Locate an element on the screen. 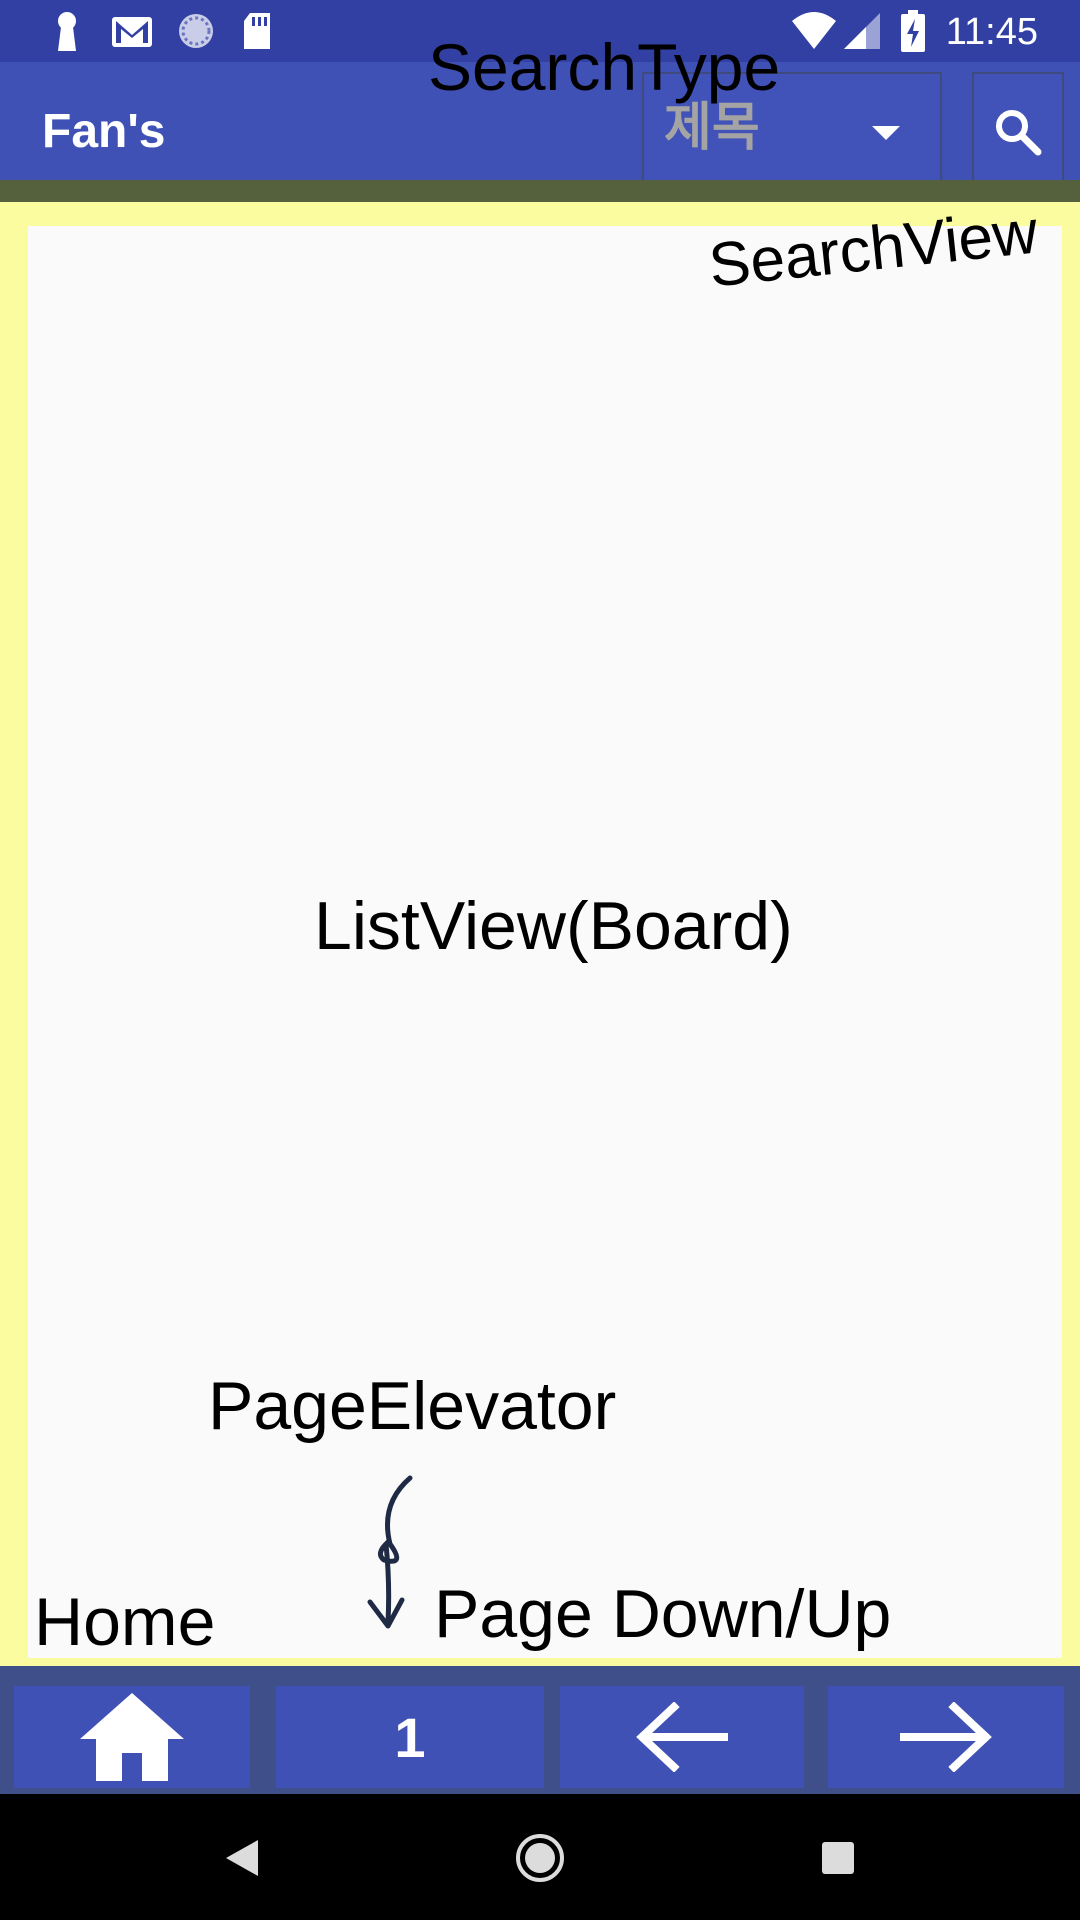 Image resolution: width=1080 pixels, height=1920 pixels. arrow-left-icon is located at coordinates (682, 1737).